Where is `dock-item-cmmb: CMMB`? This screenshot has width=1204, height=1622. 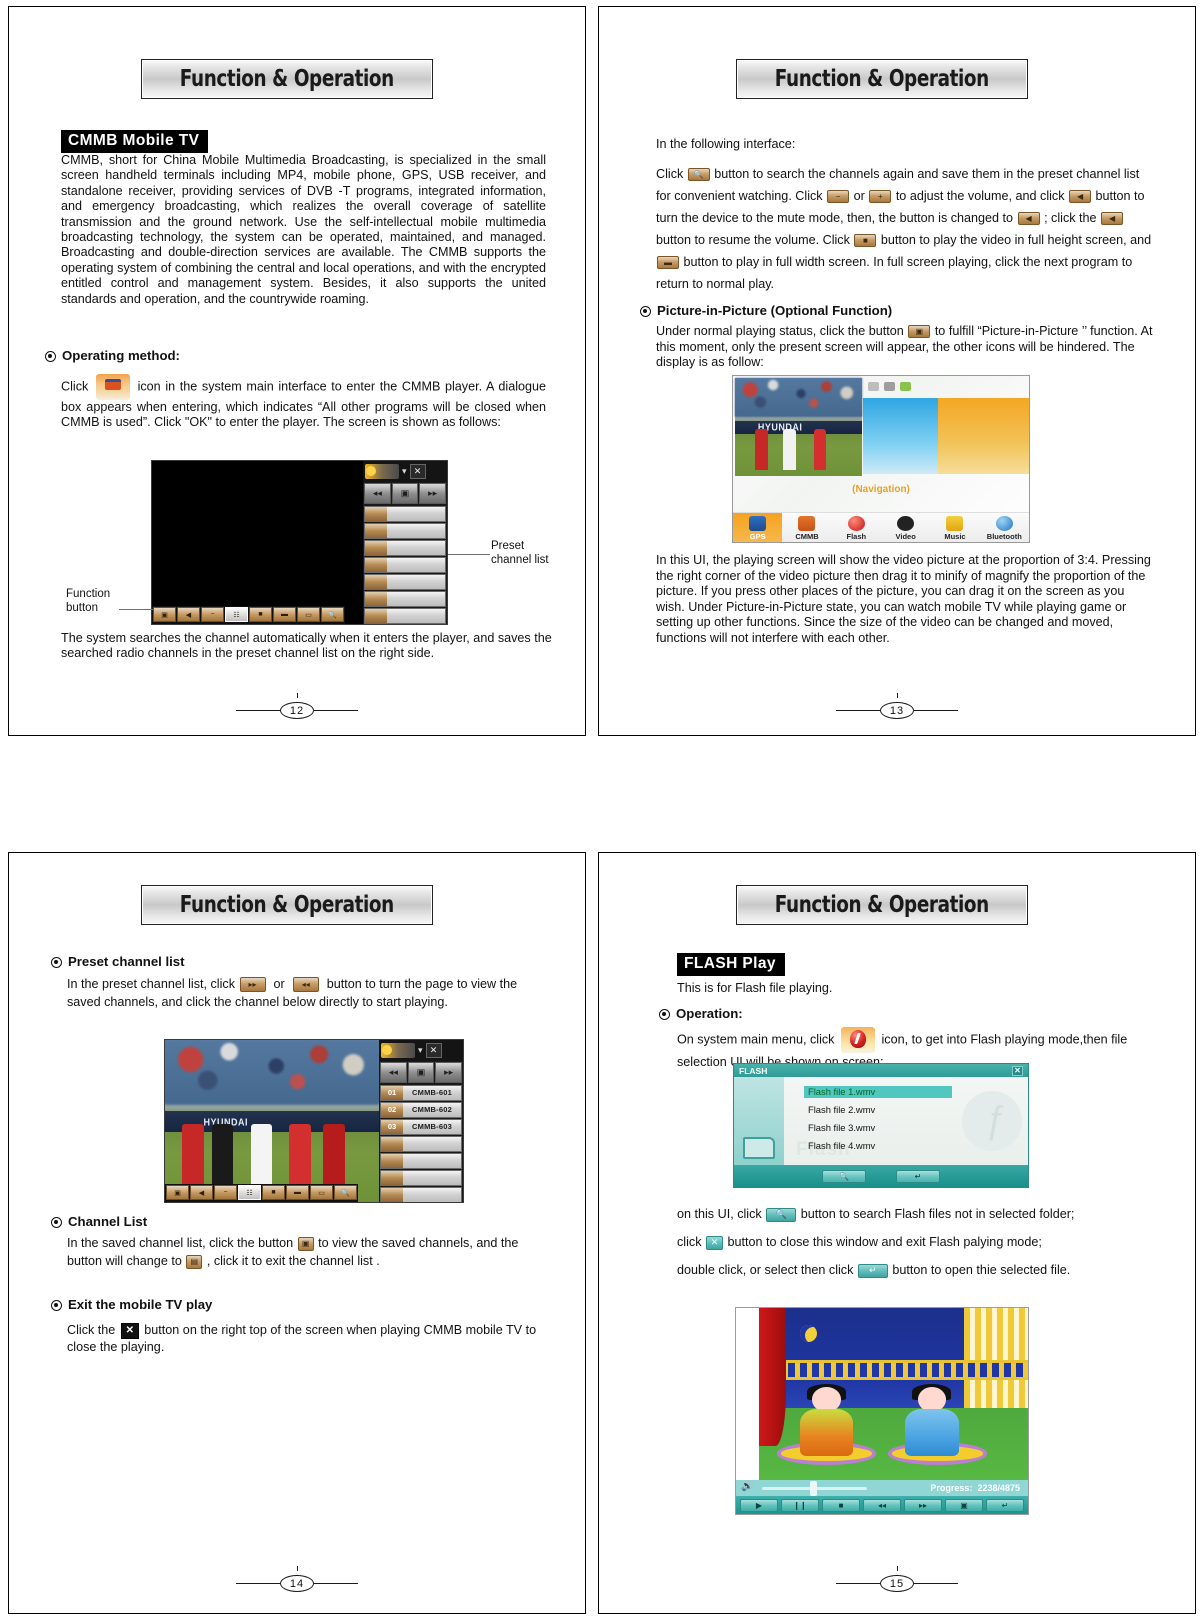 dock-item-cmmb: CMMB is located at coordinates (806, 527).